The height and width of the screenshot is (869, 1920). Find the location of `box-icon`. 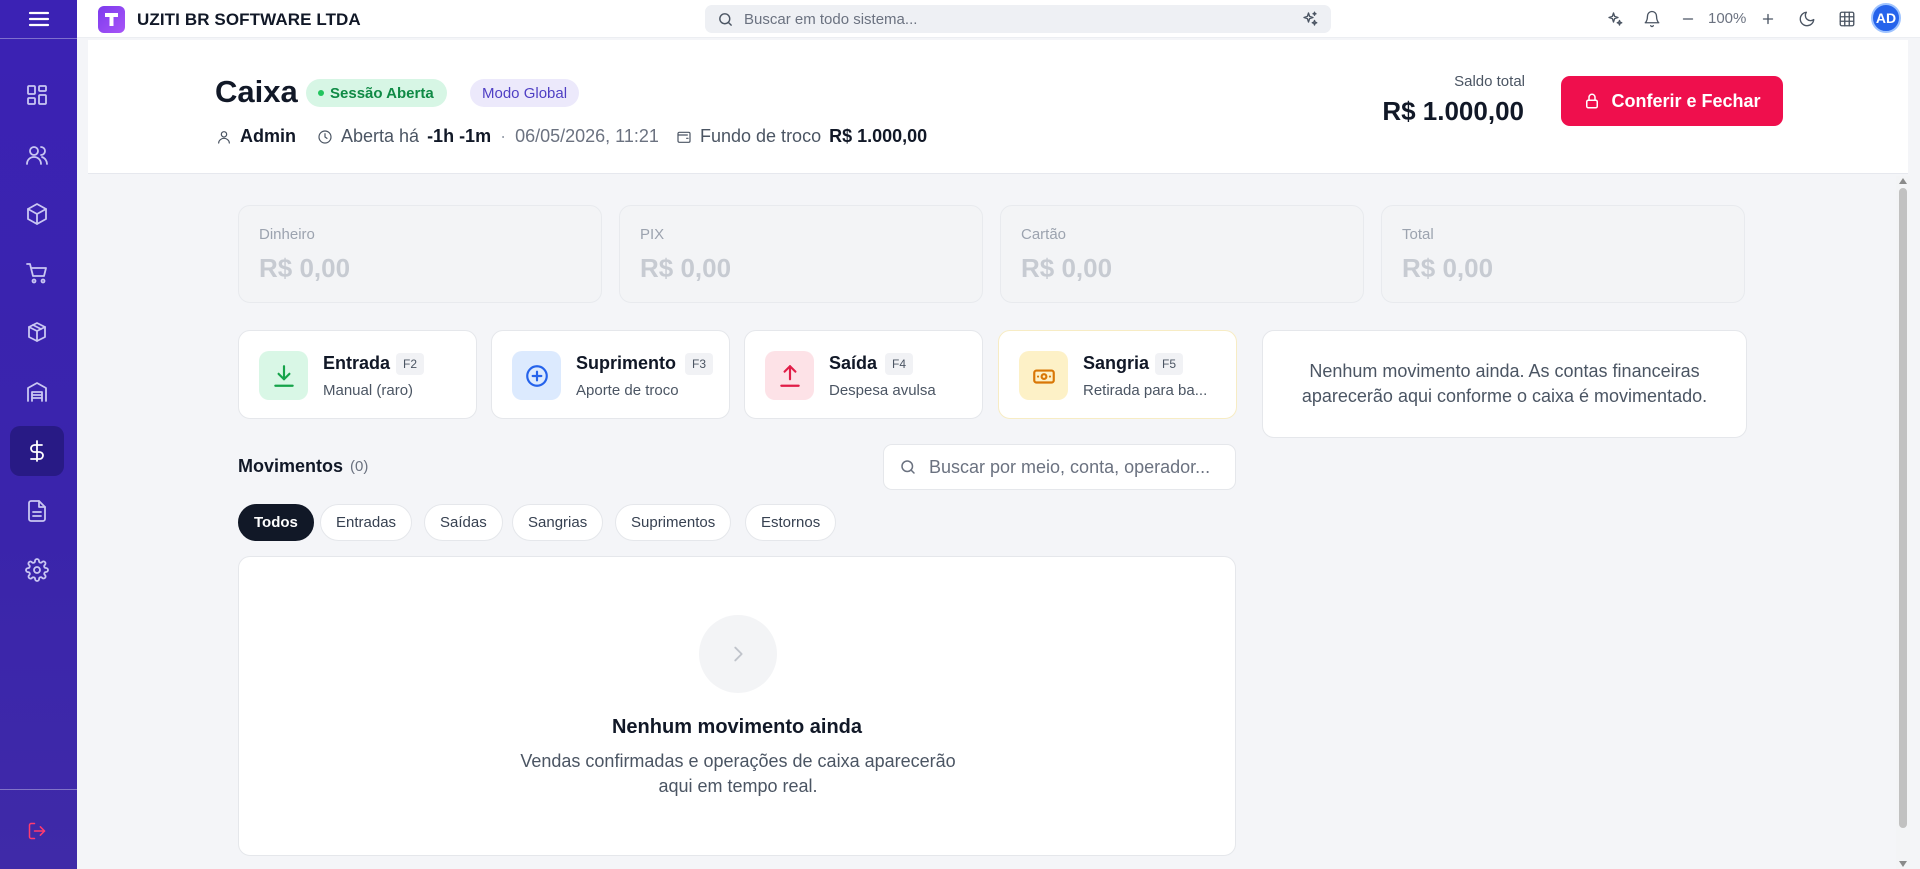

box-icon is located at coordinates (37, 214).